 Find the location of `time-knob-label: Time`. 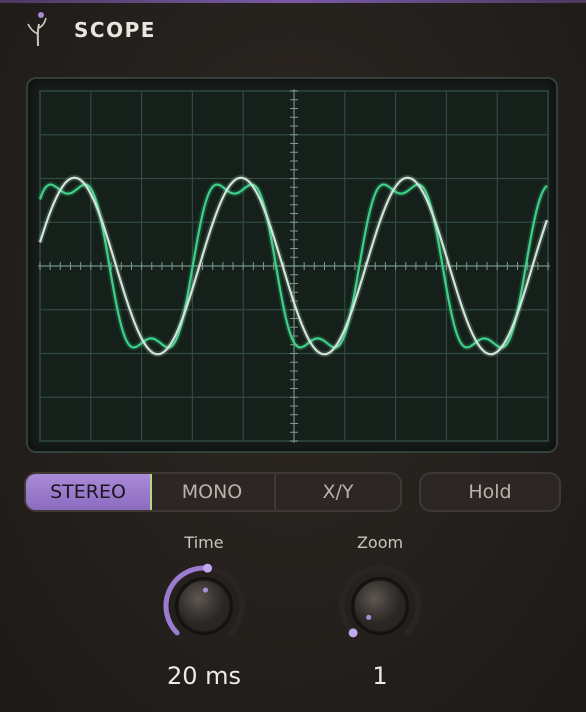

time-knob-label: Time is located at coordinates (204, 542).